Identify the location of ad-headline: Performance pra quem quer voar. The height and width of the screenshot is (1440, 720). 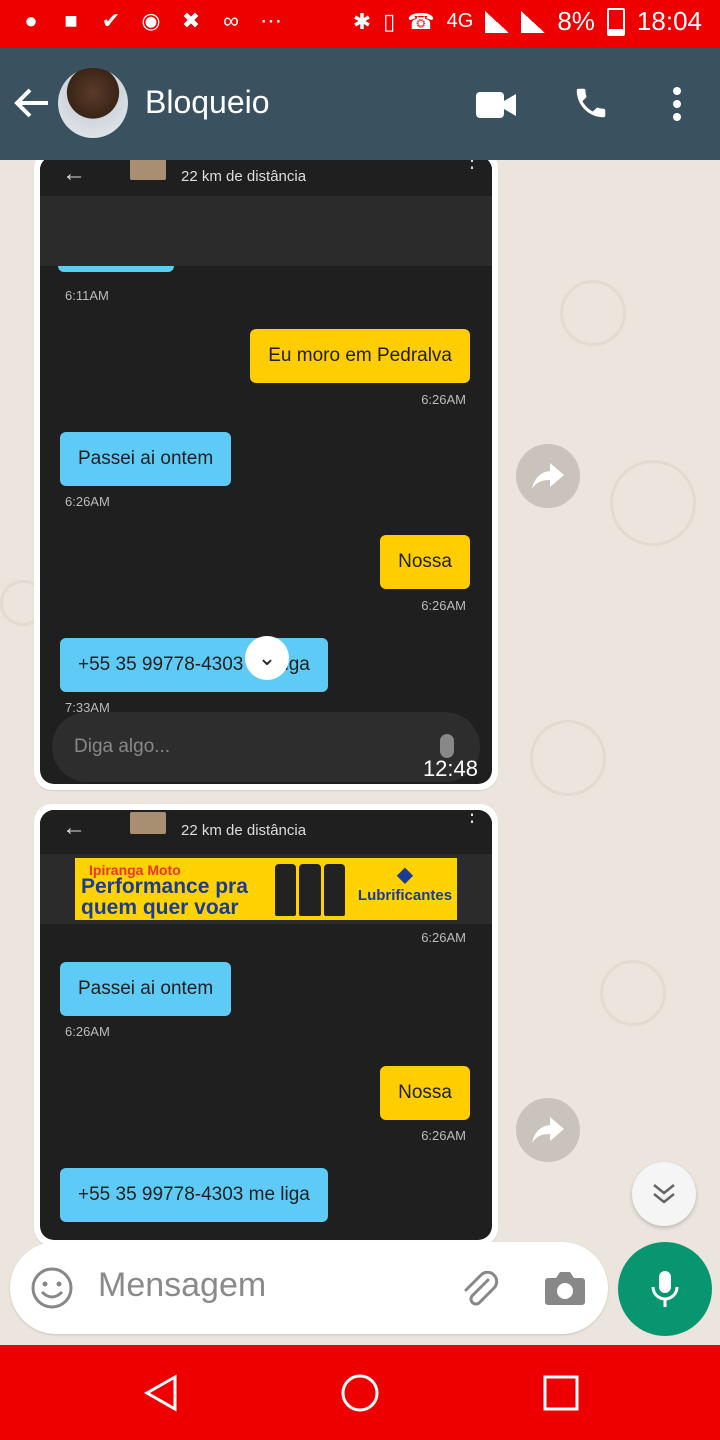
(164, 897).